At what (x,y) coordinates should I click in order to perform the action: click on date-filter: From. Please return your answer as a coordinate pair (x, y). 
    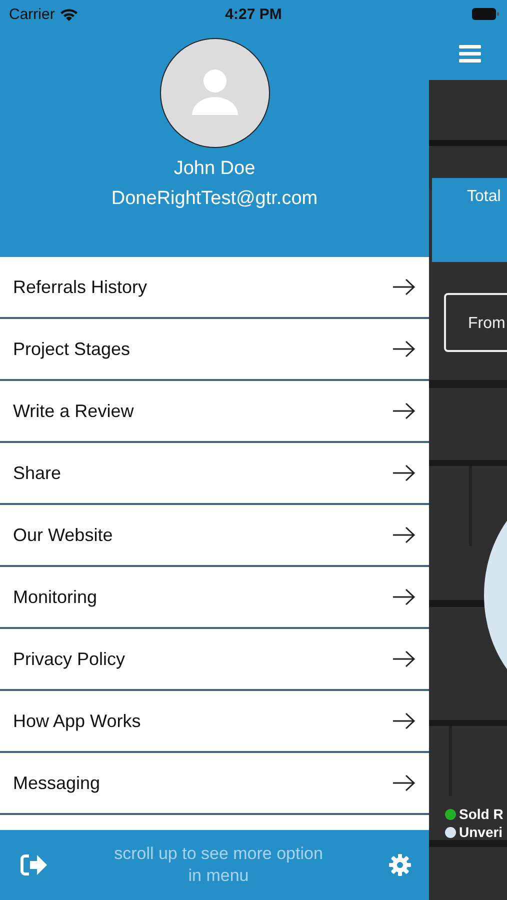
    Looking at the image, I should click on (475, 322).